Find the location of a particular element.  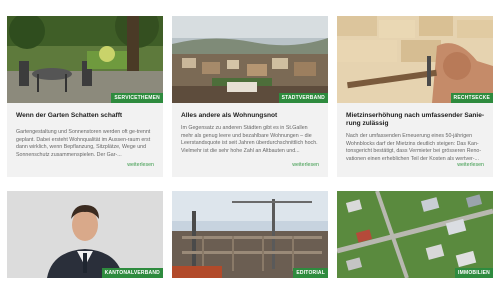

article-image-garden: SERVICETHEMEN is located at coordinates (85, 59).